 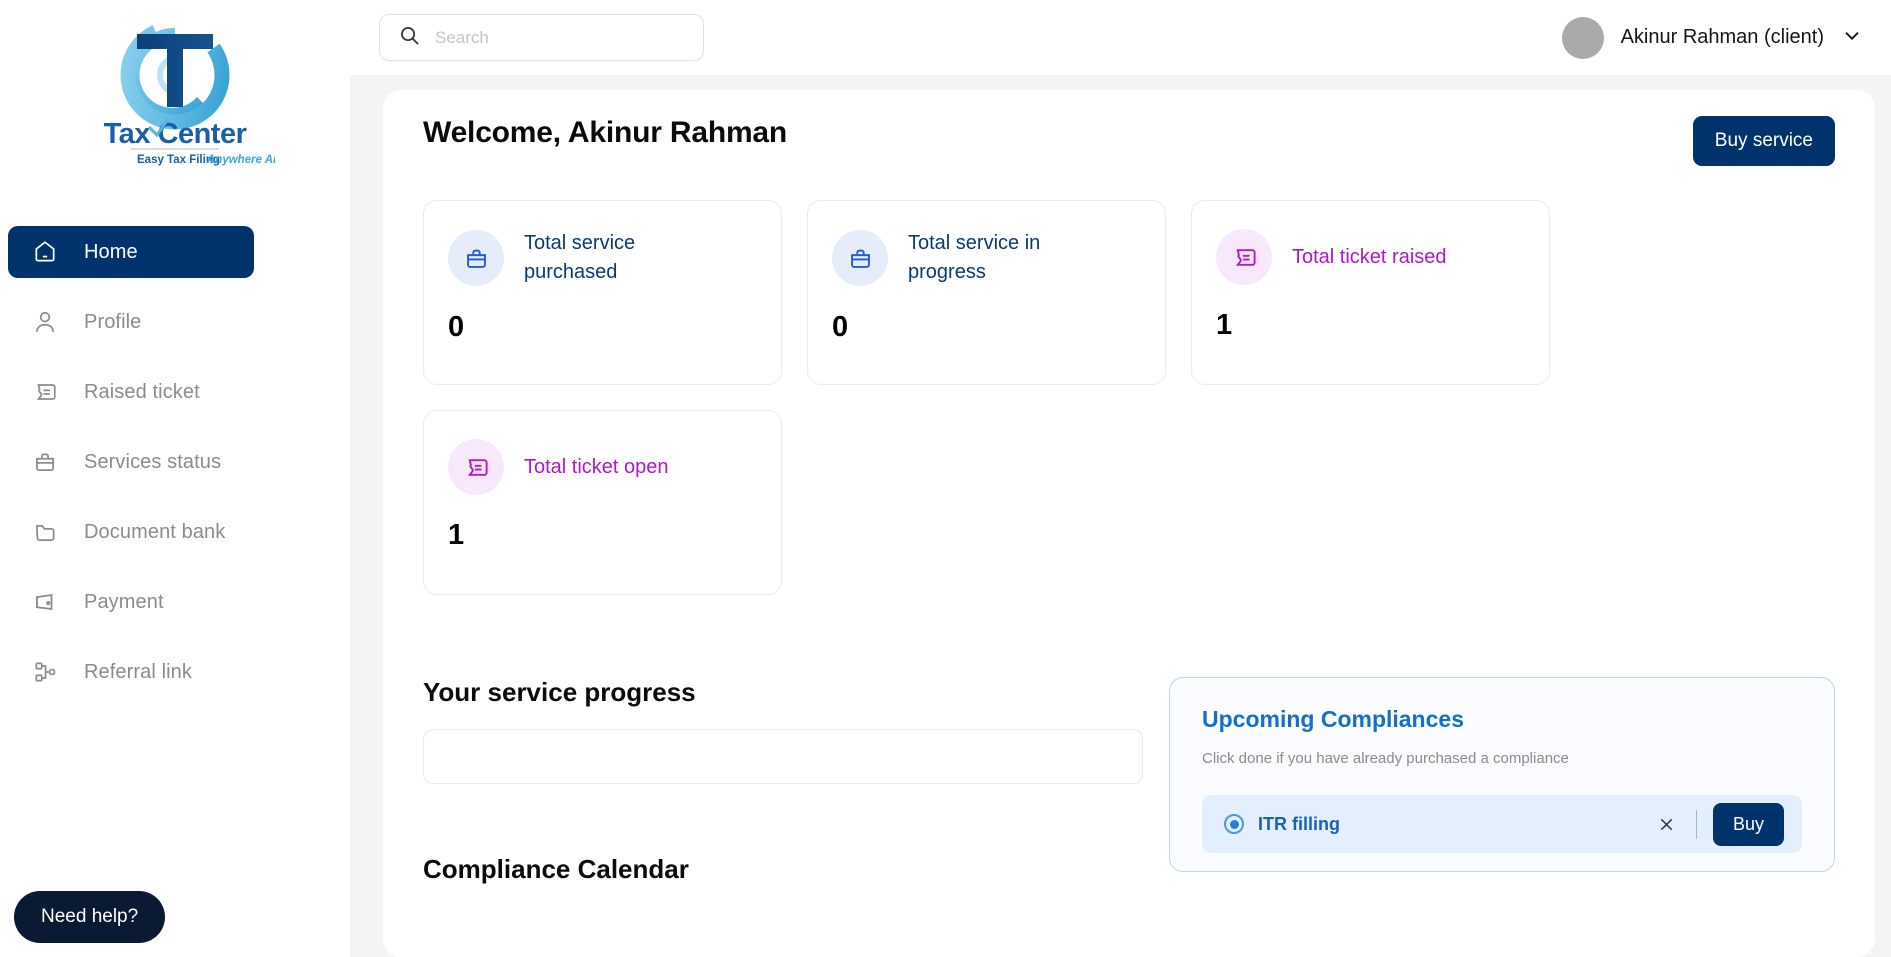 I want to click on buy-service-button: Buy service, so click(x=1763, y=141).